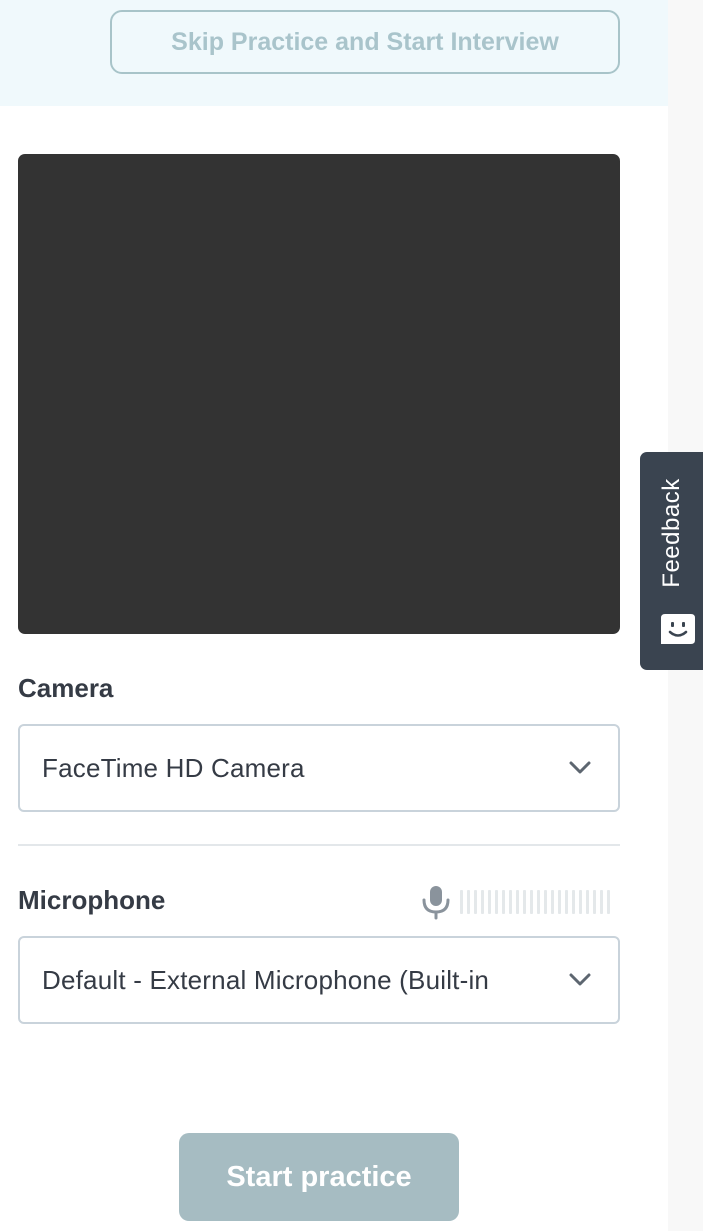 Image resolution: width=703 pixels, height=1231 pixels. I want to click on feedback-tab: Feedback, so click(671, 561).